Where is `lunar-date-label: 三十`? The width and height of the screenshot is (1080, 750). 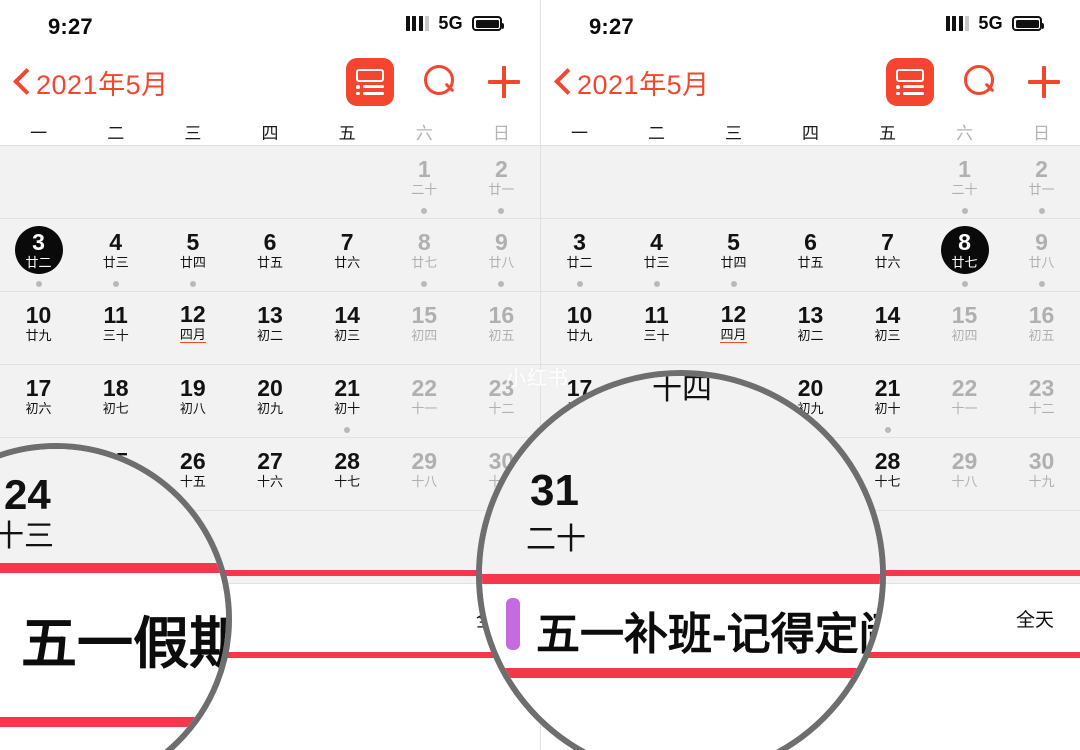
lunar-date-label: 三十 is located at coordinates (656, 335).